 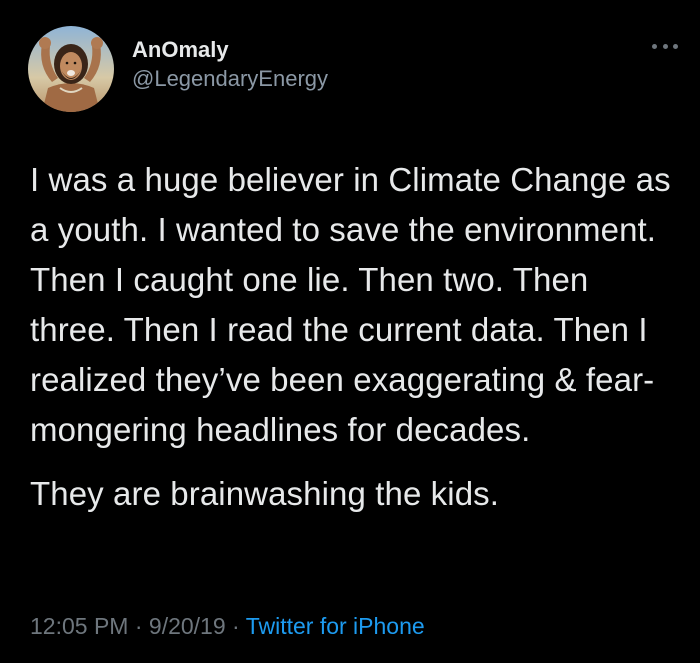 I want to click on tweet-date: 9/20/19, so click(x=187, y=626).